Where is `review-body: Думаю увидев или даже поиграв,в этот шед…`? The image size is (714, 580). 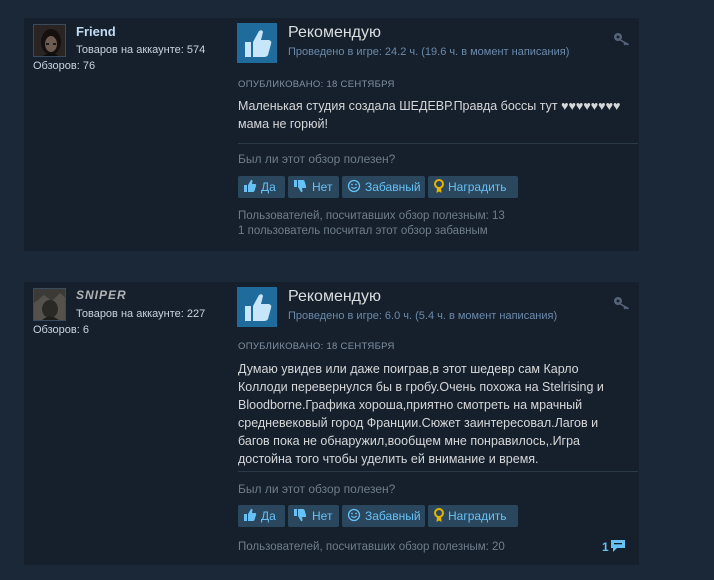
review-body: Думаю увидев или даже поиграв,в этот шед… is located at coordinates (421, 414).